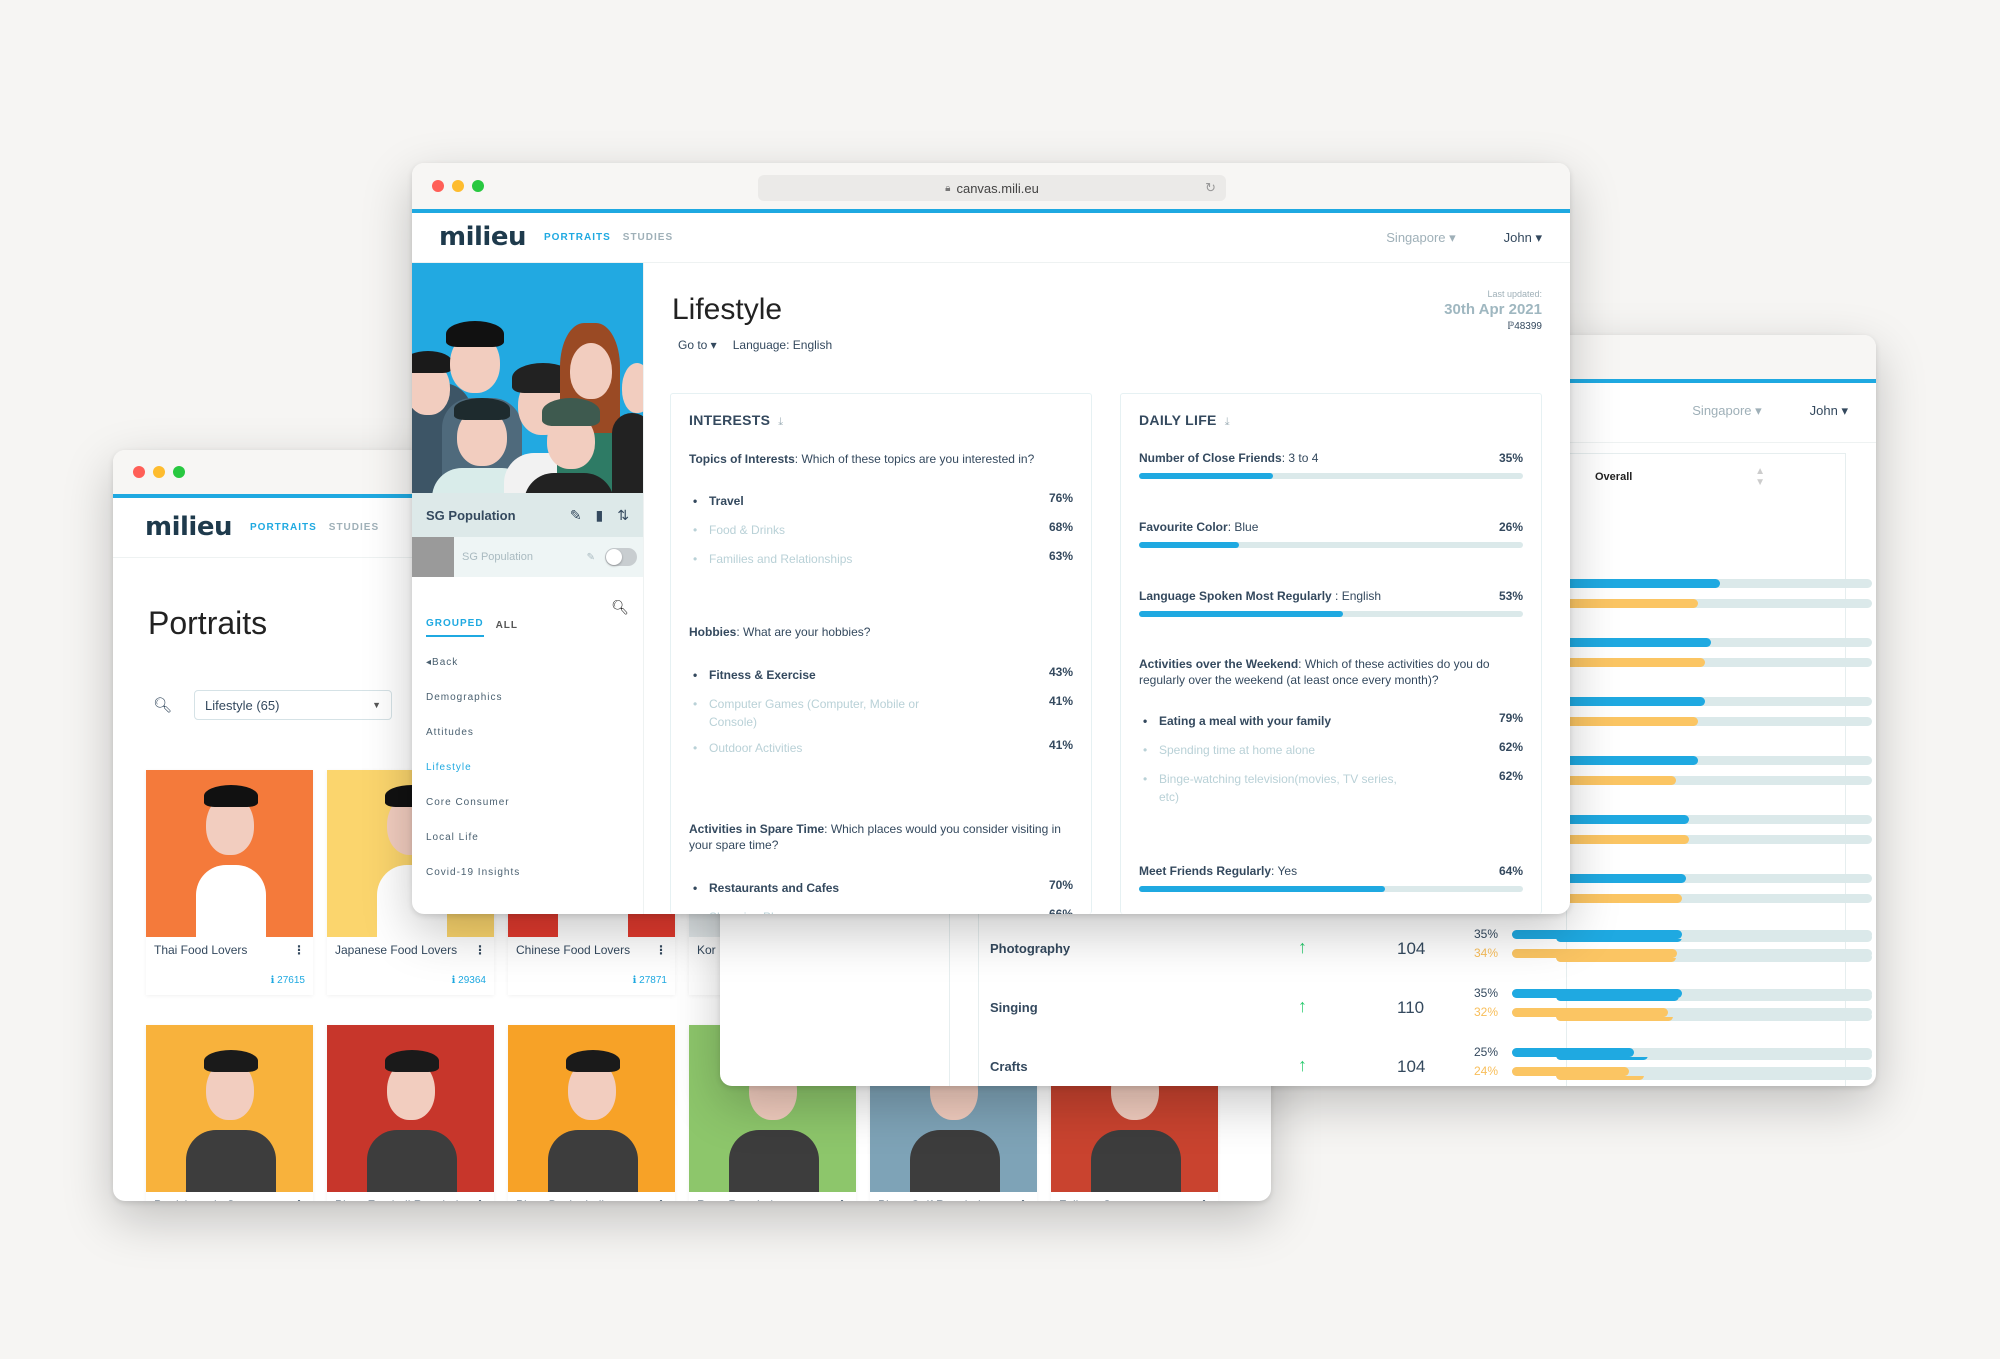 The width and height of the screenshot is (2000, 1359). Describe the element at coordinates (1486, 1052) in the screenshot. I see `percent-primary: 25%` at that location.